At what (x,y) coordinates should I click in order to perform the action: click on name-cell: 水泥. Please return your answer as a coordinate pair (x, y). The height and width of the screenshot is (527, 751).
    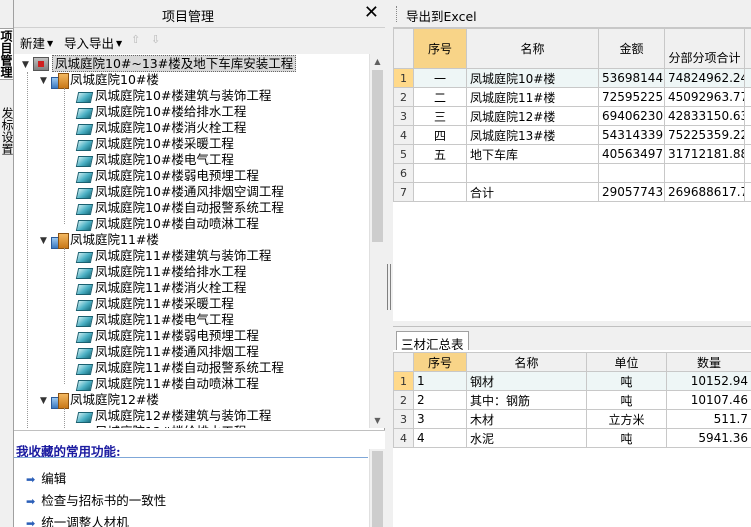
    Looking at the image, I should click on (526, 438).